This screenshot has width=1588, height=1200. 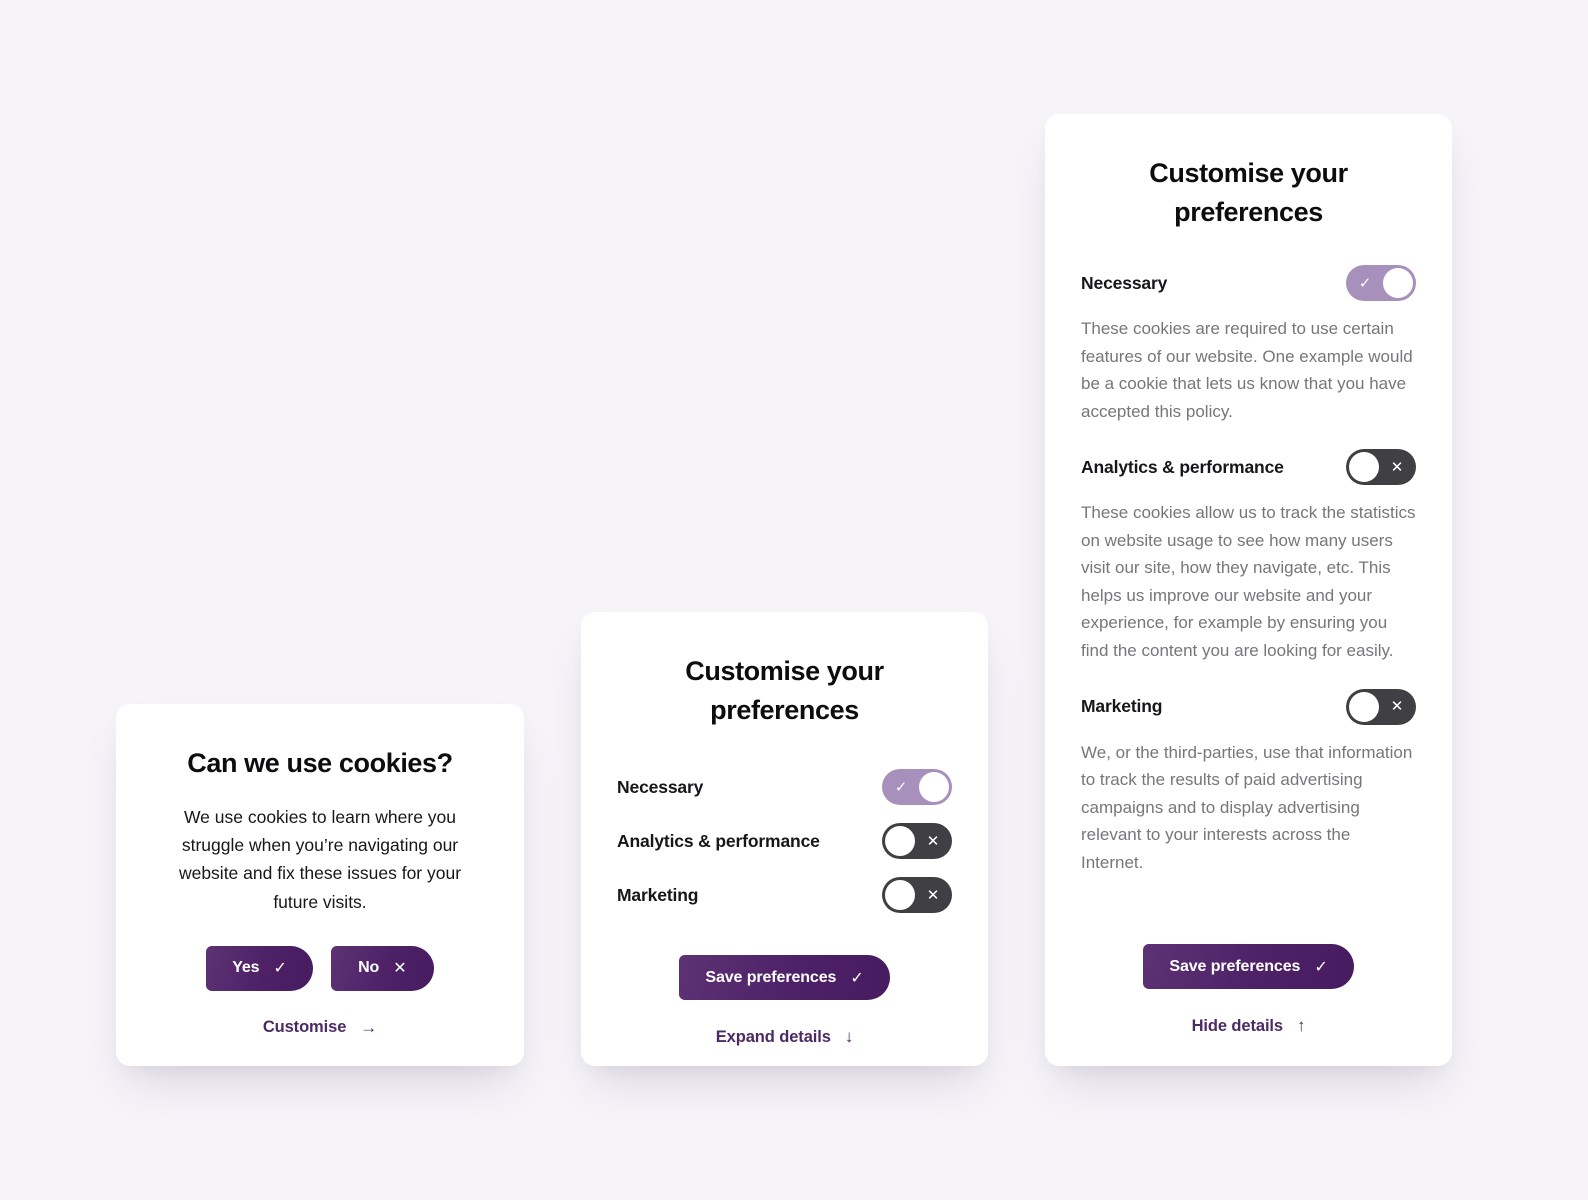 I want to click on arrow-right-icon: →, so click(x=369, y=1027).